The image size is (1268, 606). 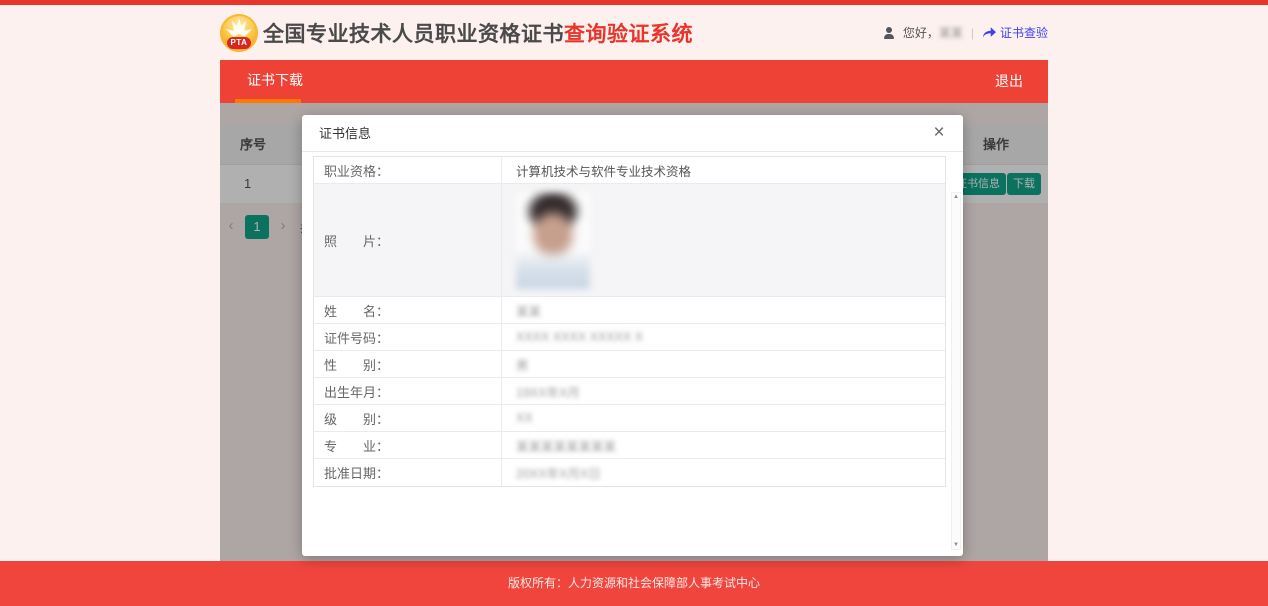 What do you see at coordinates (408, 391) in the screenshot?
I see `field-label: 出生年月：` at bounding box center [408, 391].